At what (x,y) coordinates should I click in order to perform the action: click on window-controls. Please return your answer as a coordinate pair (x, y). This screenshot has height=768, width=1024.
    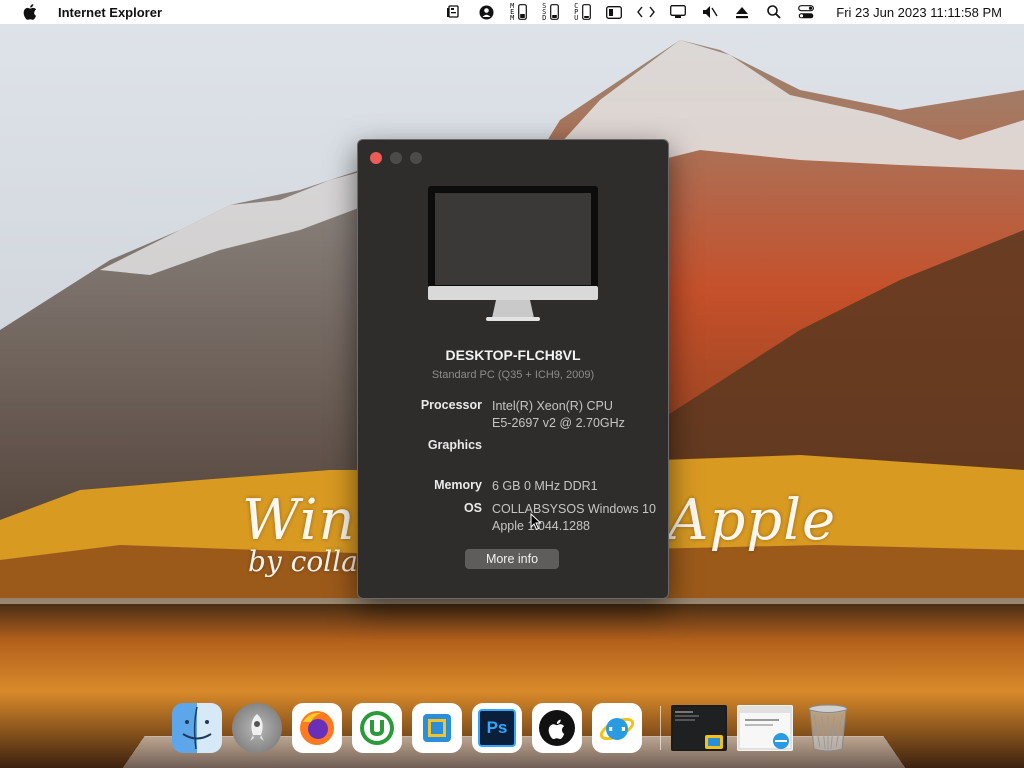
    Looking at the image, I should click on (396, 158).